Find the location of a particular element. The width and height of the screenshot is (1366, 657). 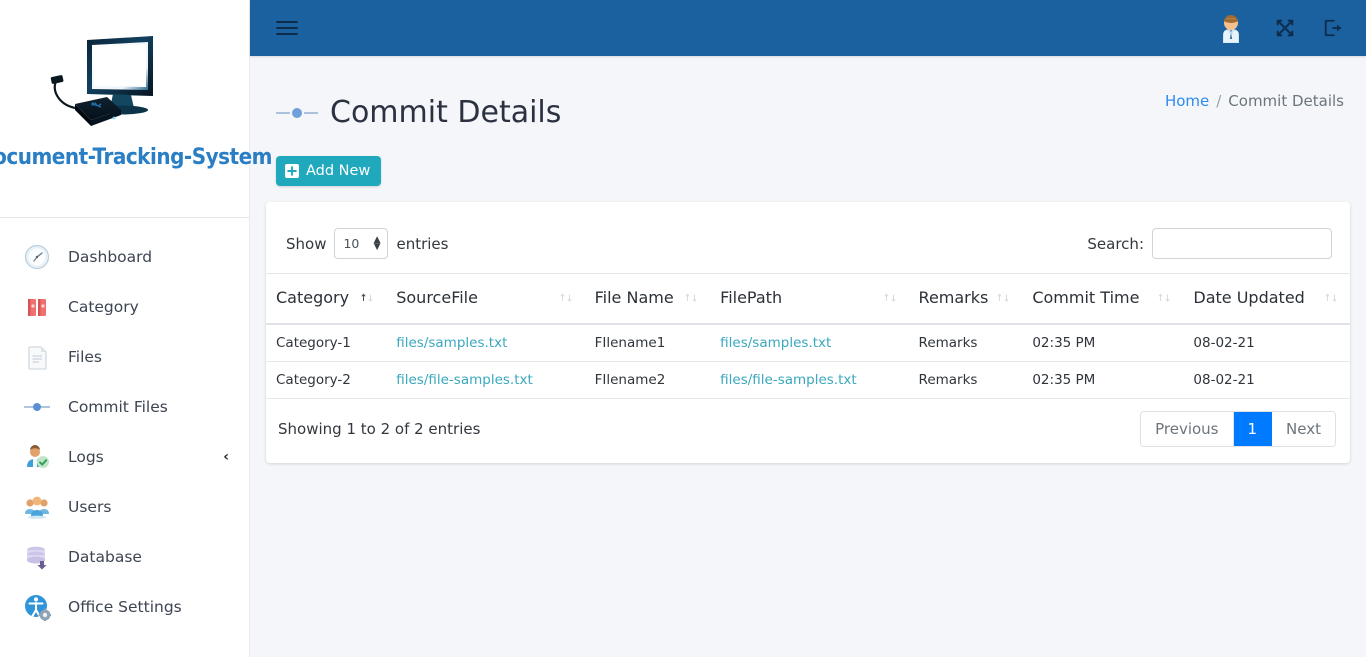

column-header-sourcefile: SourceFile is located at coordinates (485, 299).